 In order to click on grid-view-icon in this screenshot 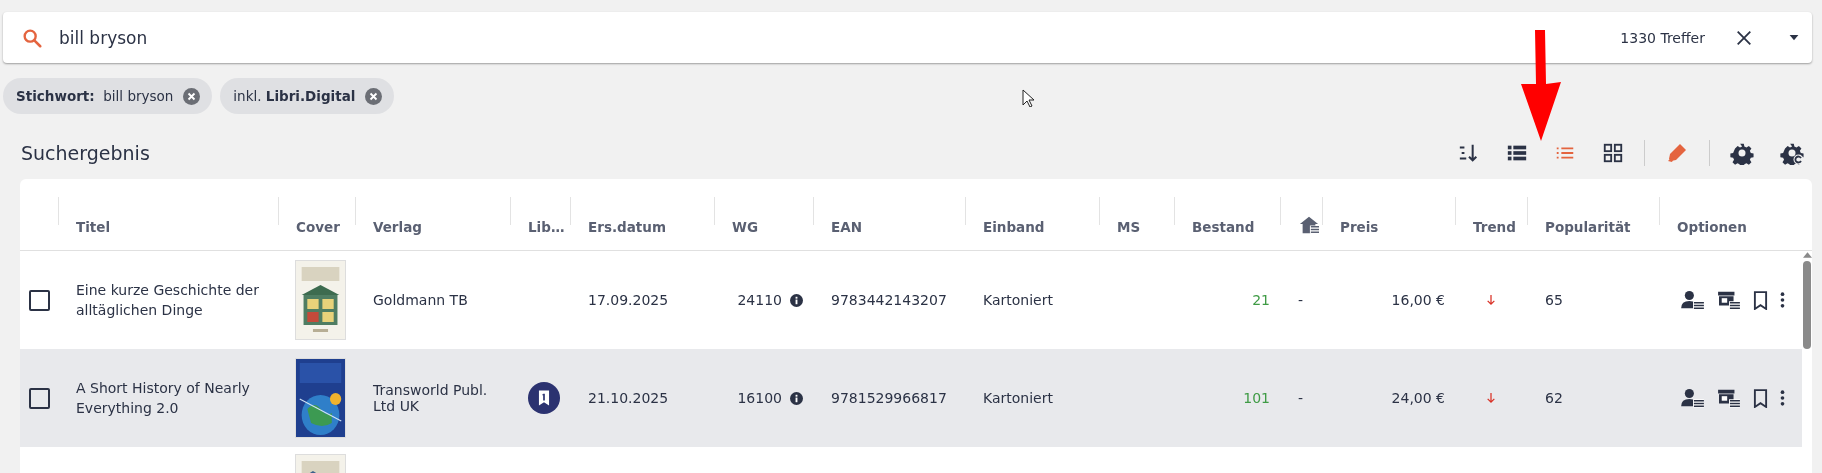, I will do `click(1613, 153)`.